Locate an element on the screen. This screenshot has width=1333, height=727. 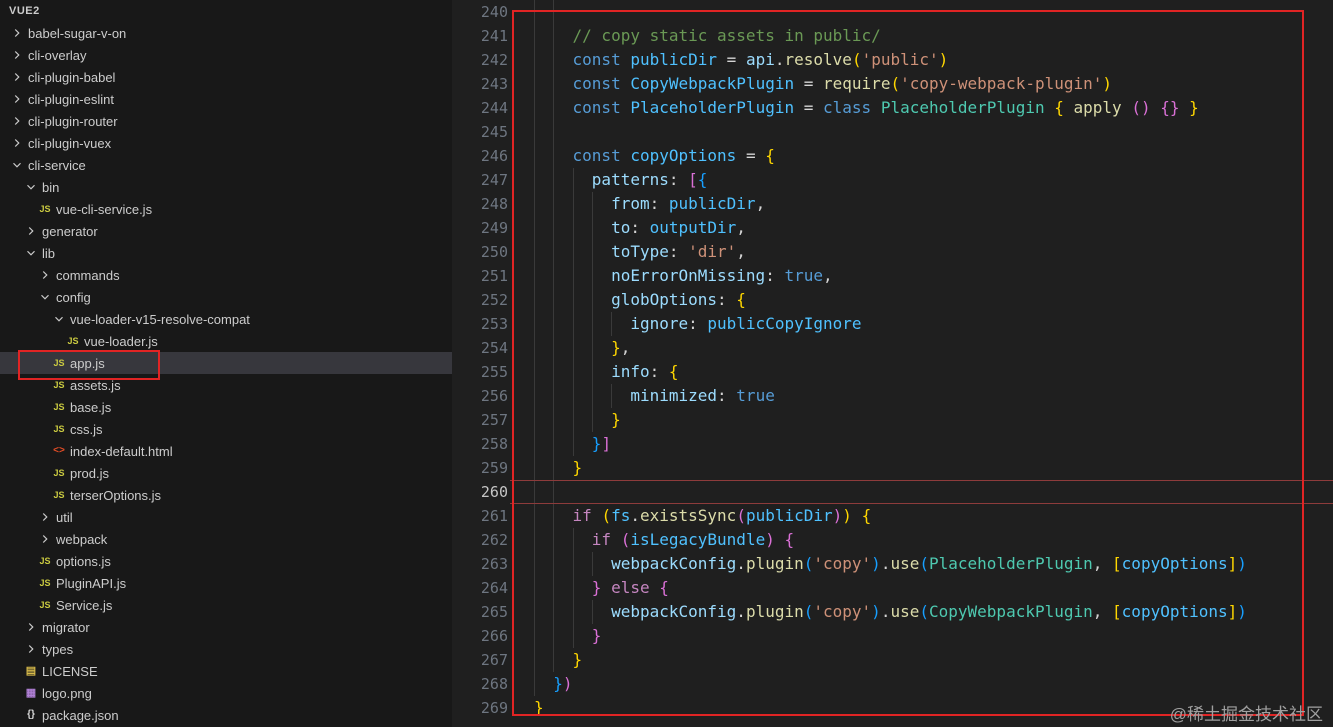
tree-item-index-default.html: <> index-default.html is located at coordinates (226, 451).